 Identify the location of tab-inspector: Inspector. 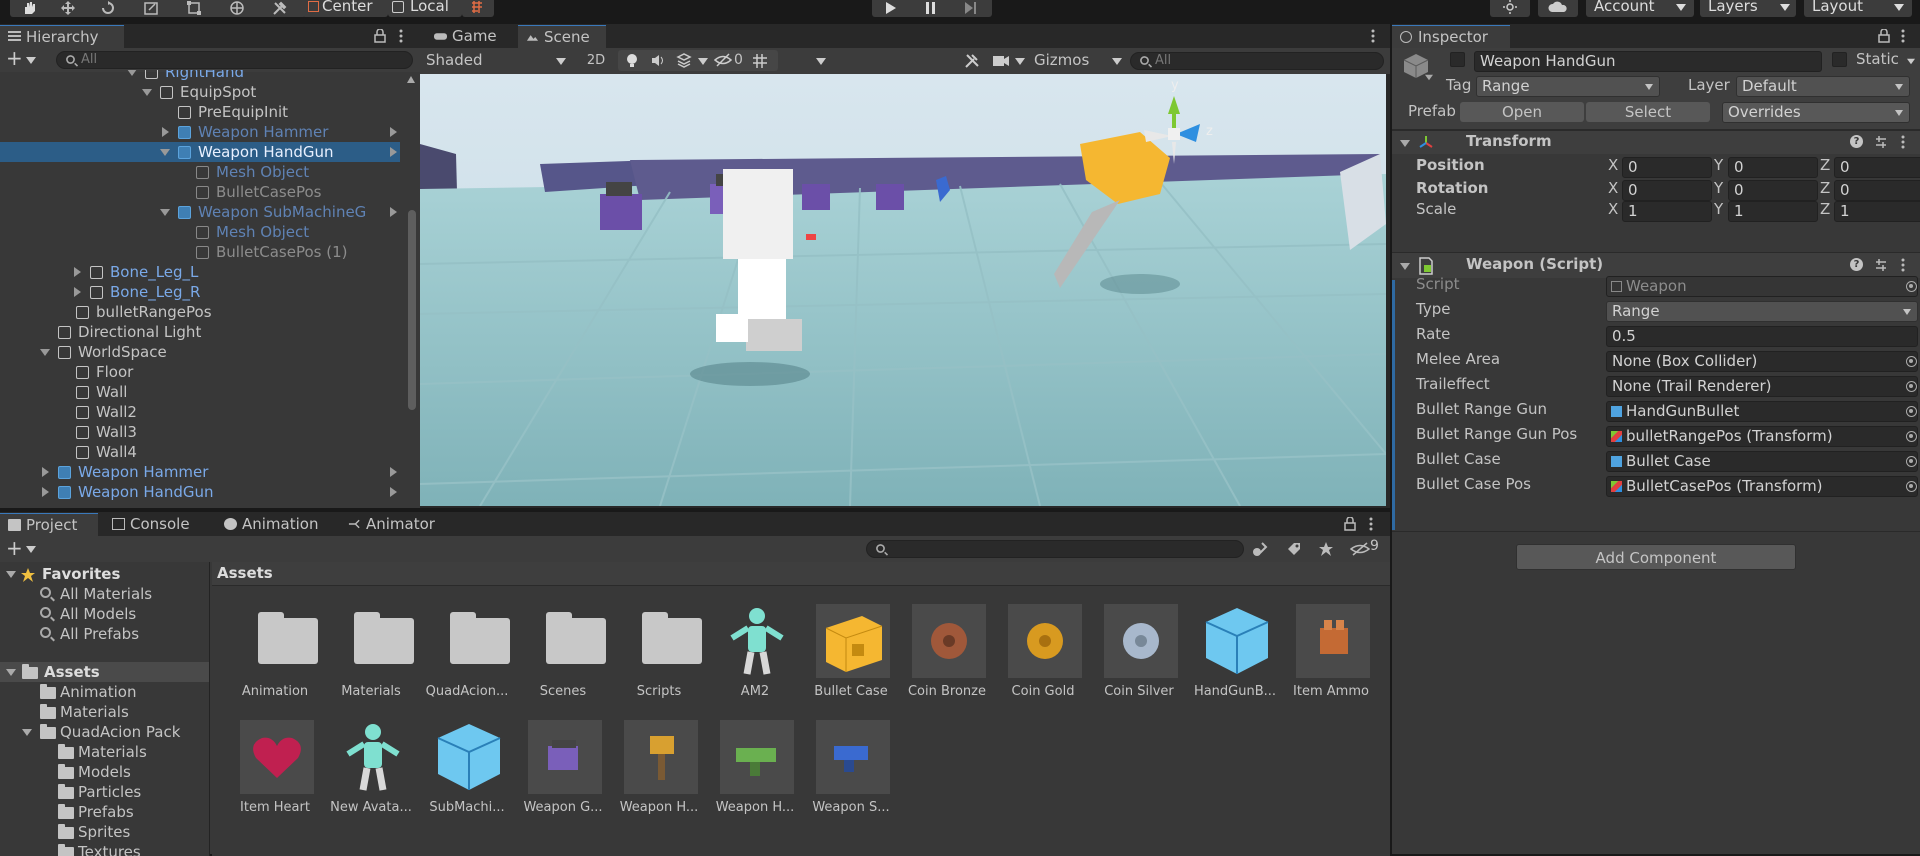
(1451, 36).